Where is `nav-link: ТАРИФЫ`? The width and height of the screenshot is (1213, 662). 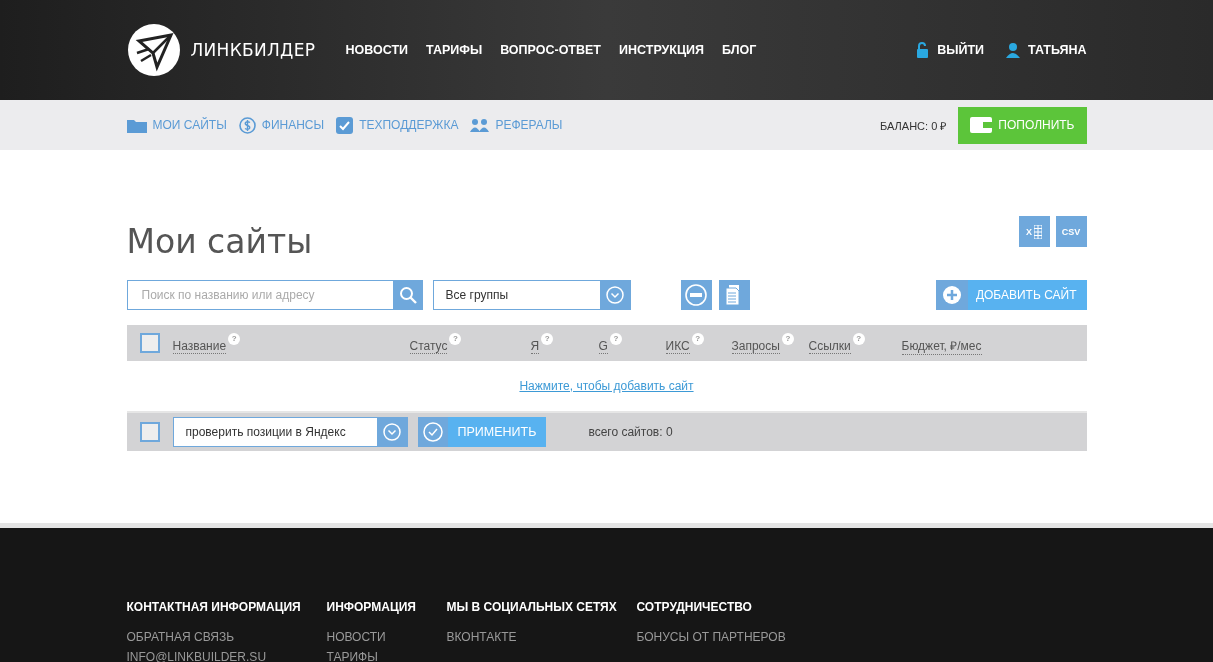
nav-link: ТАРИФЫ is located at coordinates (454, 50).